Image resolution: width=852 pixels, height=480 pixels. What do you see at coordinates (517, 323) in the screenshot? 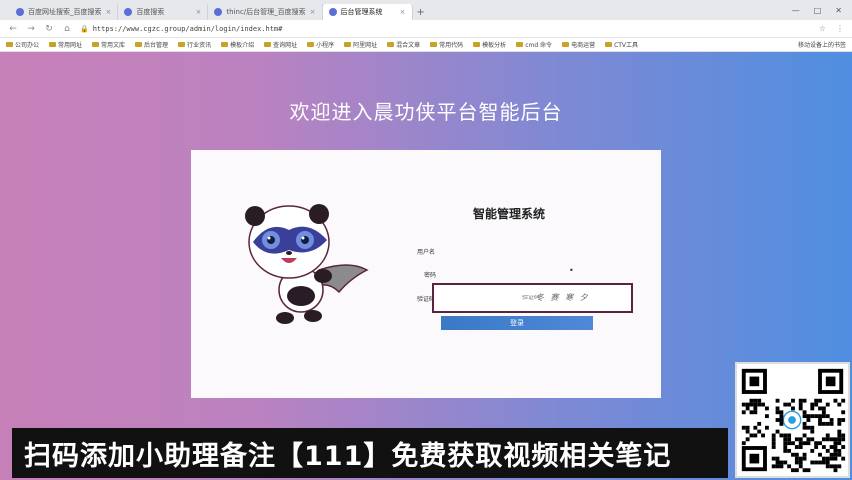
I see `login-button: 登录` at bounding box center [517, 323].